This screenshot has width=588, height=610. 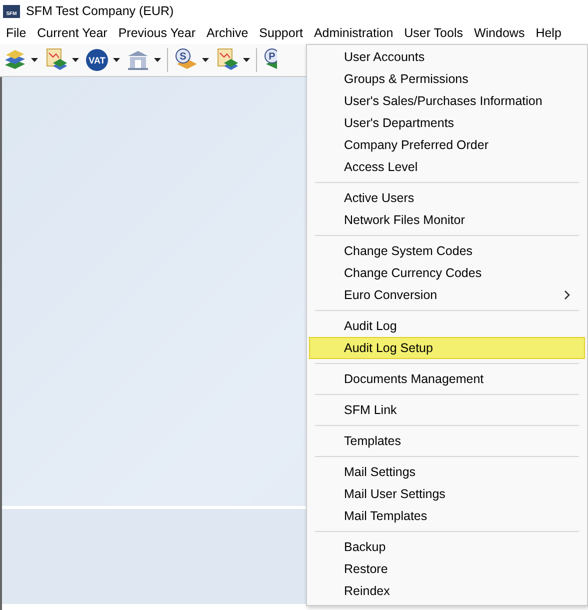 I want to click on menu-item: Audit Log Setup, so click(x=447, y=348).